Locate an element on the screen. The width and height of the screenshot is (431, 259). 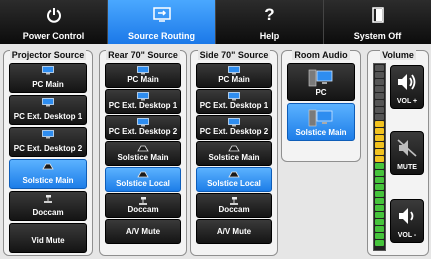
side-source-button: PC Ext. Desktop 2 is located at coordinates (234, 127).